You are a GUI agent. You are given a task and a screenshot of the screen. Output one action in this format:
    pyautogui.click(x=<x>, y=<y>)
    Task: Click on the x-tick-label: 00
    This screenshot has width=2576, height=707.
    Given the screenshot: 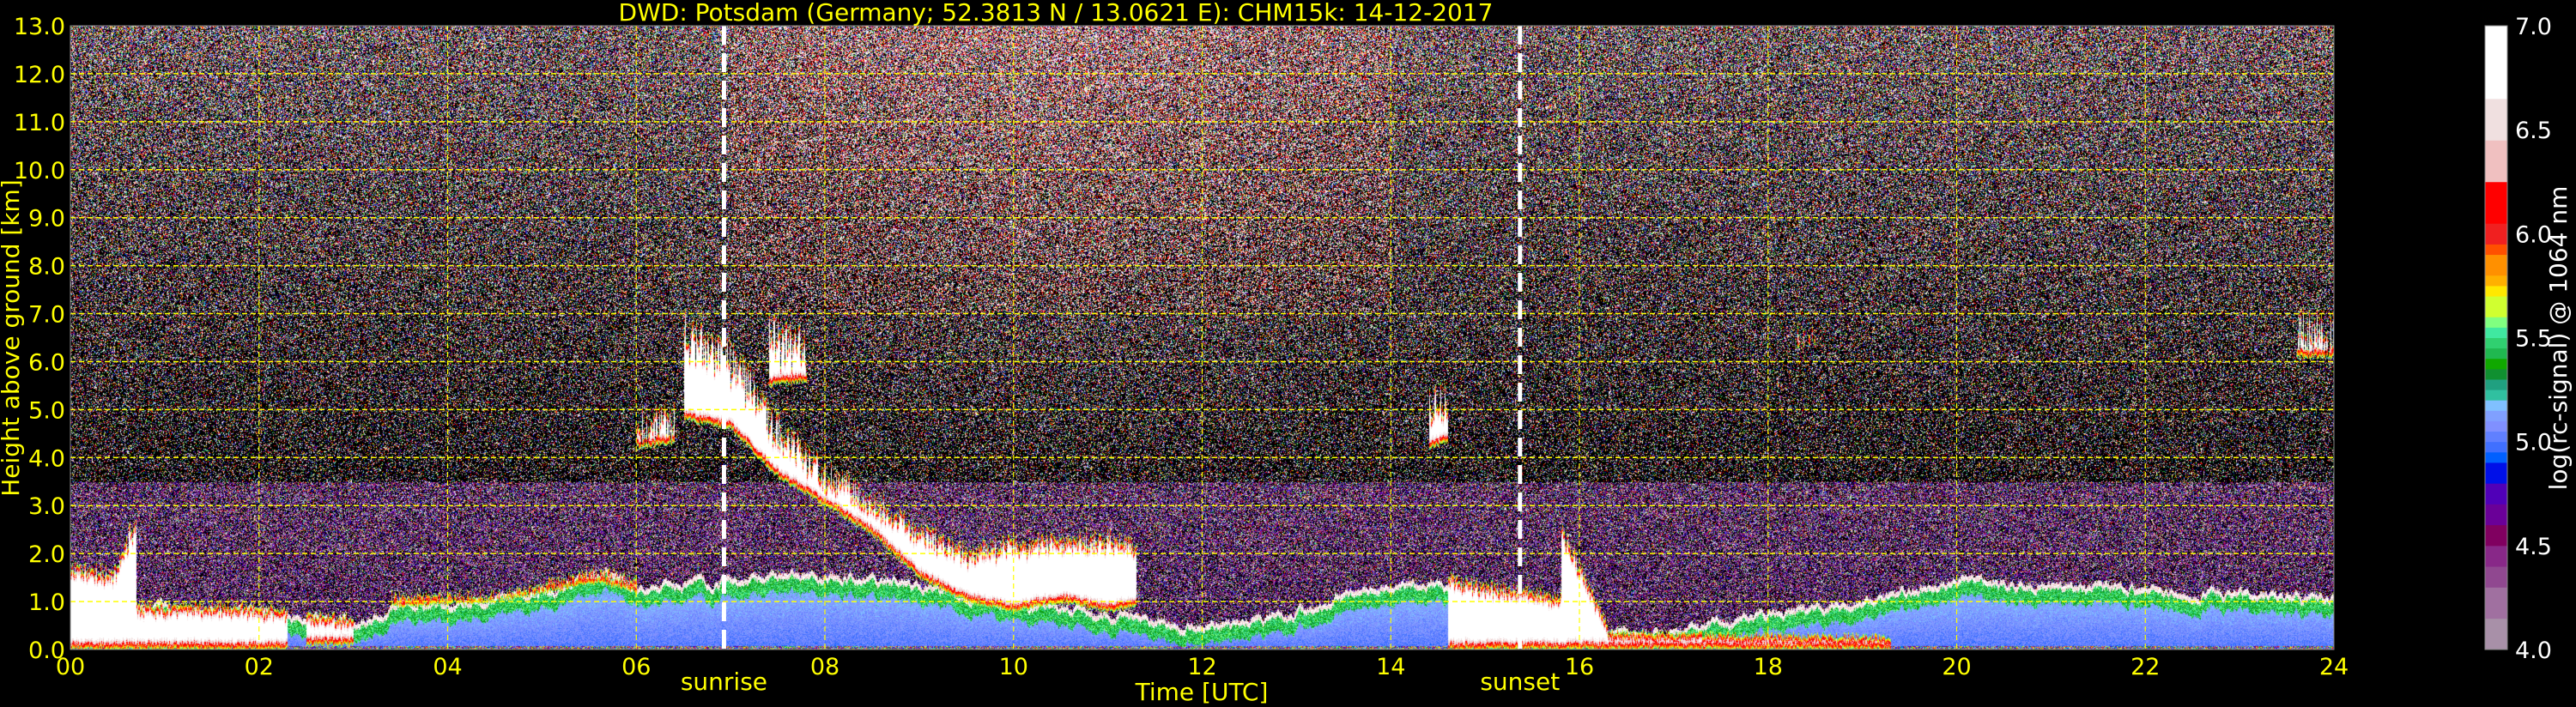 What is the action you would take?
    pyautogui.click(x=70, y=667)
    